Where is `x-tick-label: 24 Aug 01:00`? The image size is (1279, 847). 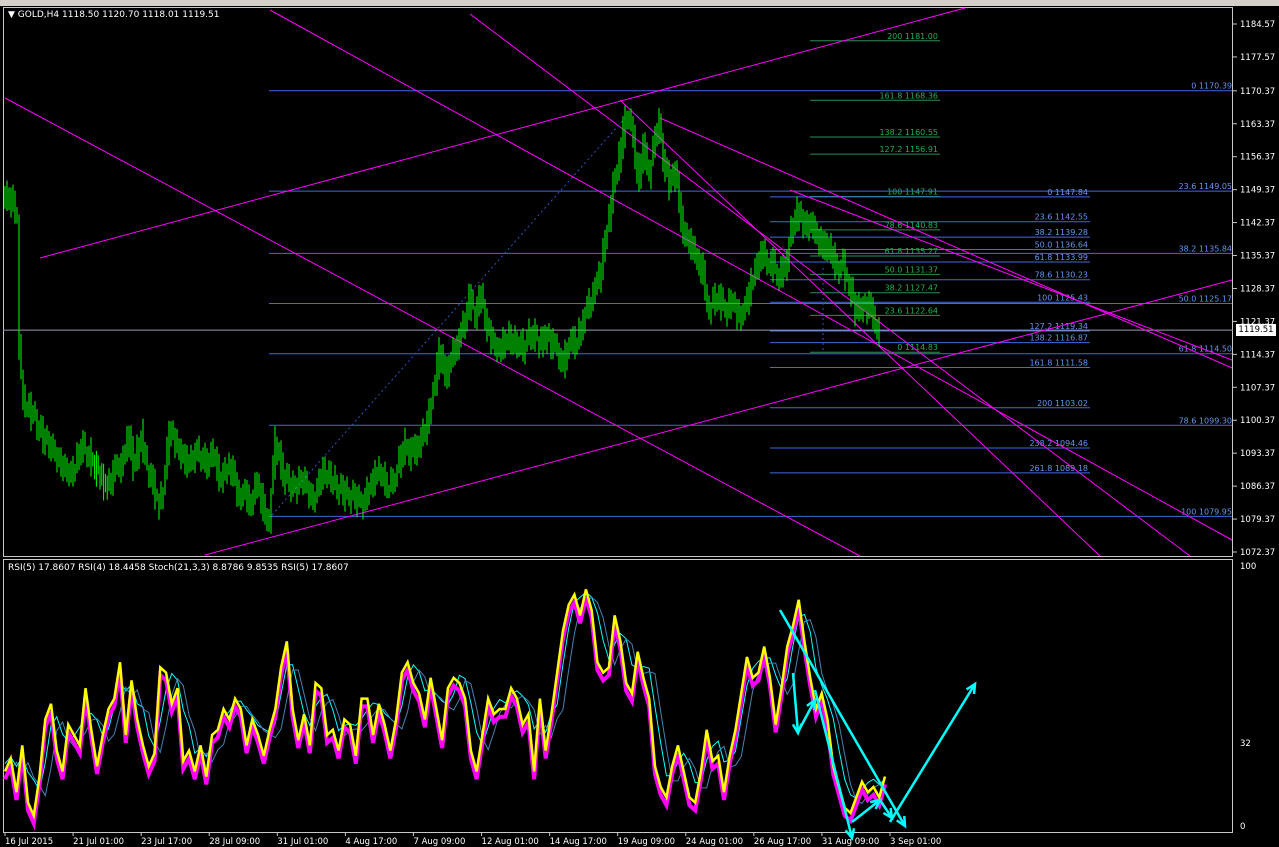
x-tick-label: 24 Aug 01:00 is located at coordinates (714, 842).